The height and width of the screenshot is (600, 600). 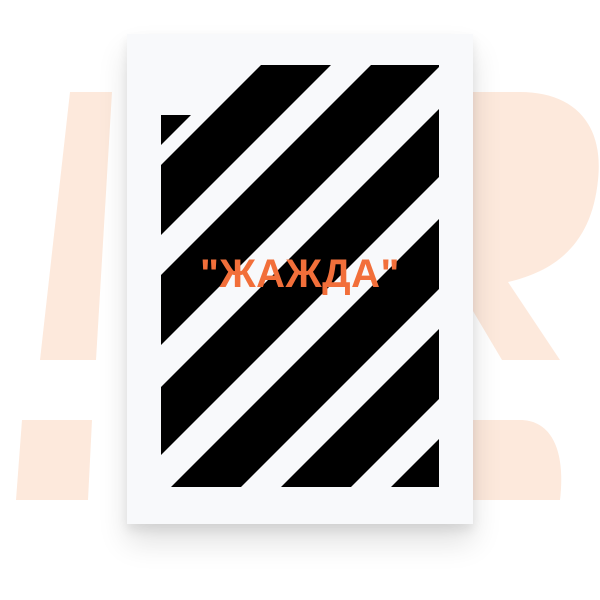 I want to click on background-letter-left-stroke, so click(x=76, y=226).